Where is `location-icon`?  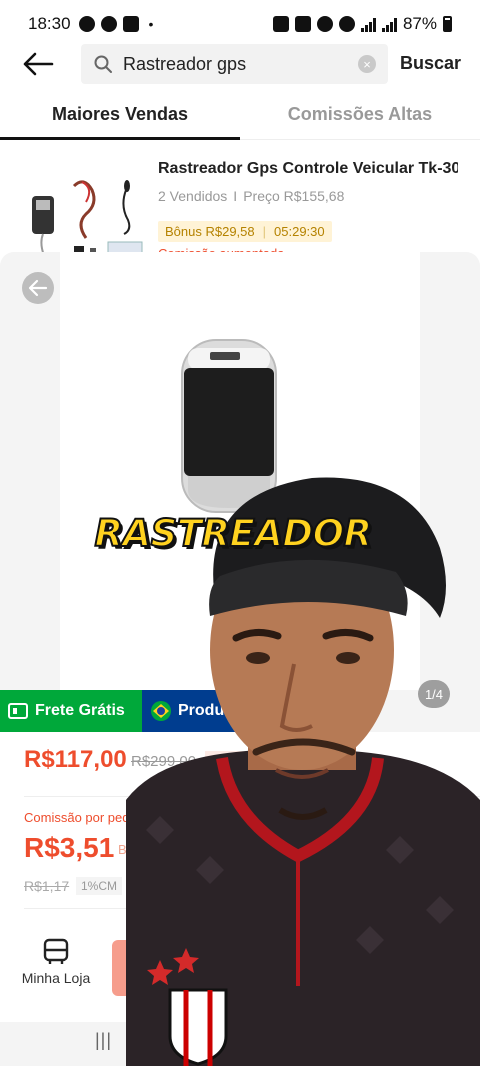
location-icon is located at coordinates (324, 24).